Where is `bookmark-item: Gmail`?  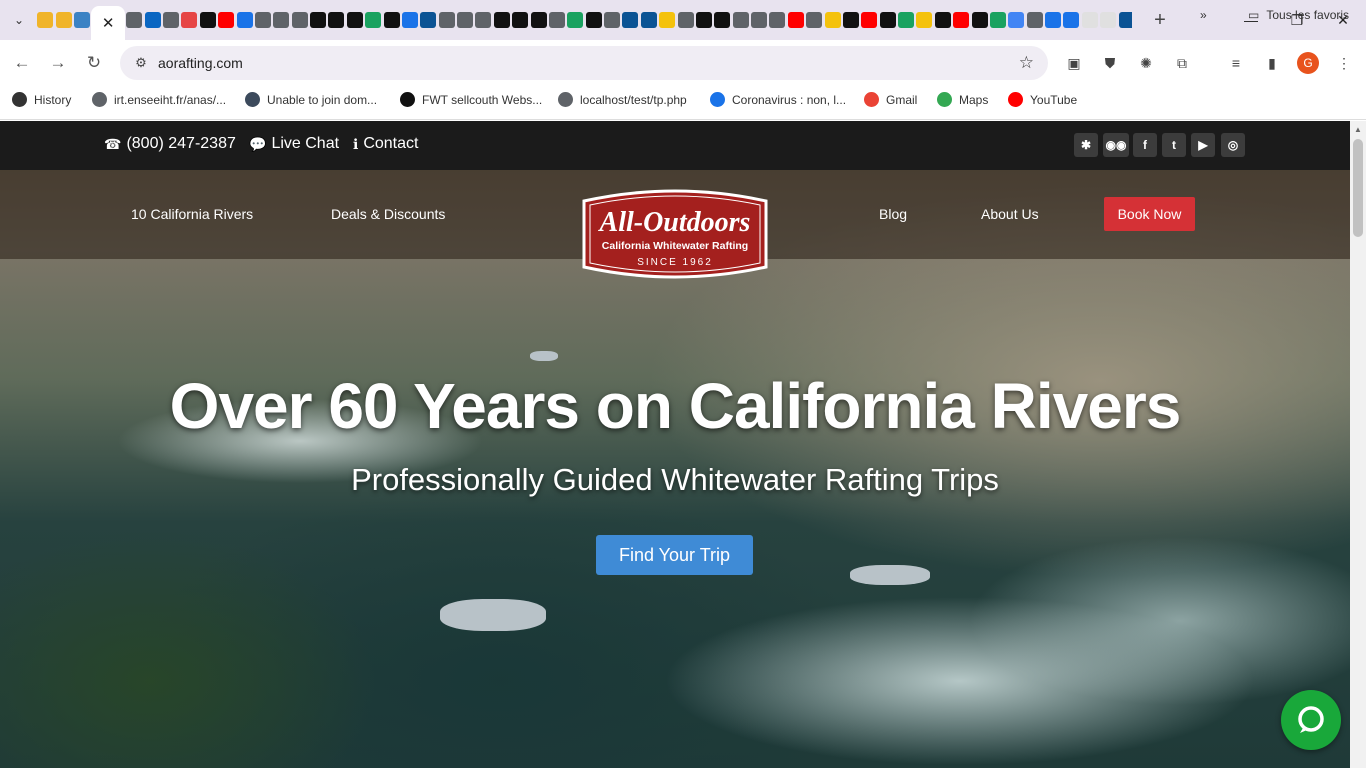
bookmark-item: Gmail is located at coordinates (890, 99).